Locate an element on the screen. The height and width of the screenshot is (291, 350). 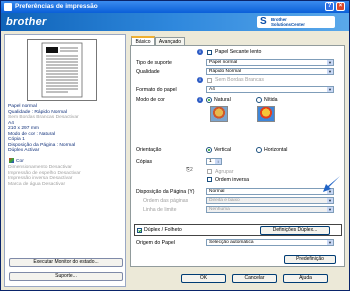
page-layout-value: Normal is located at coordinates (217, 191).